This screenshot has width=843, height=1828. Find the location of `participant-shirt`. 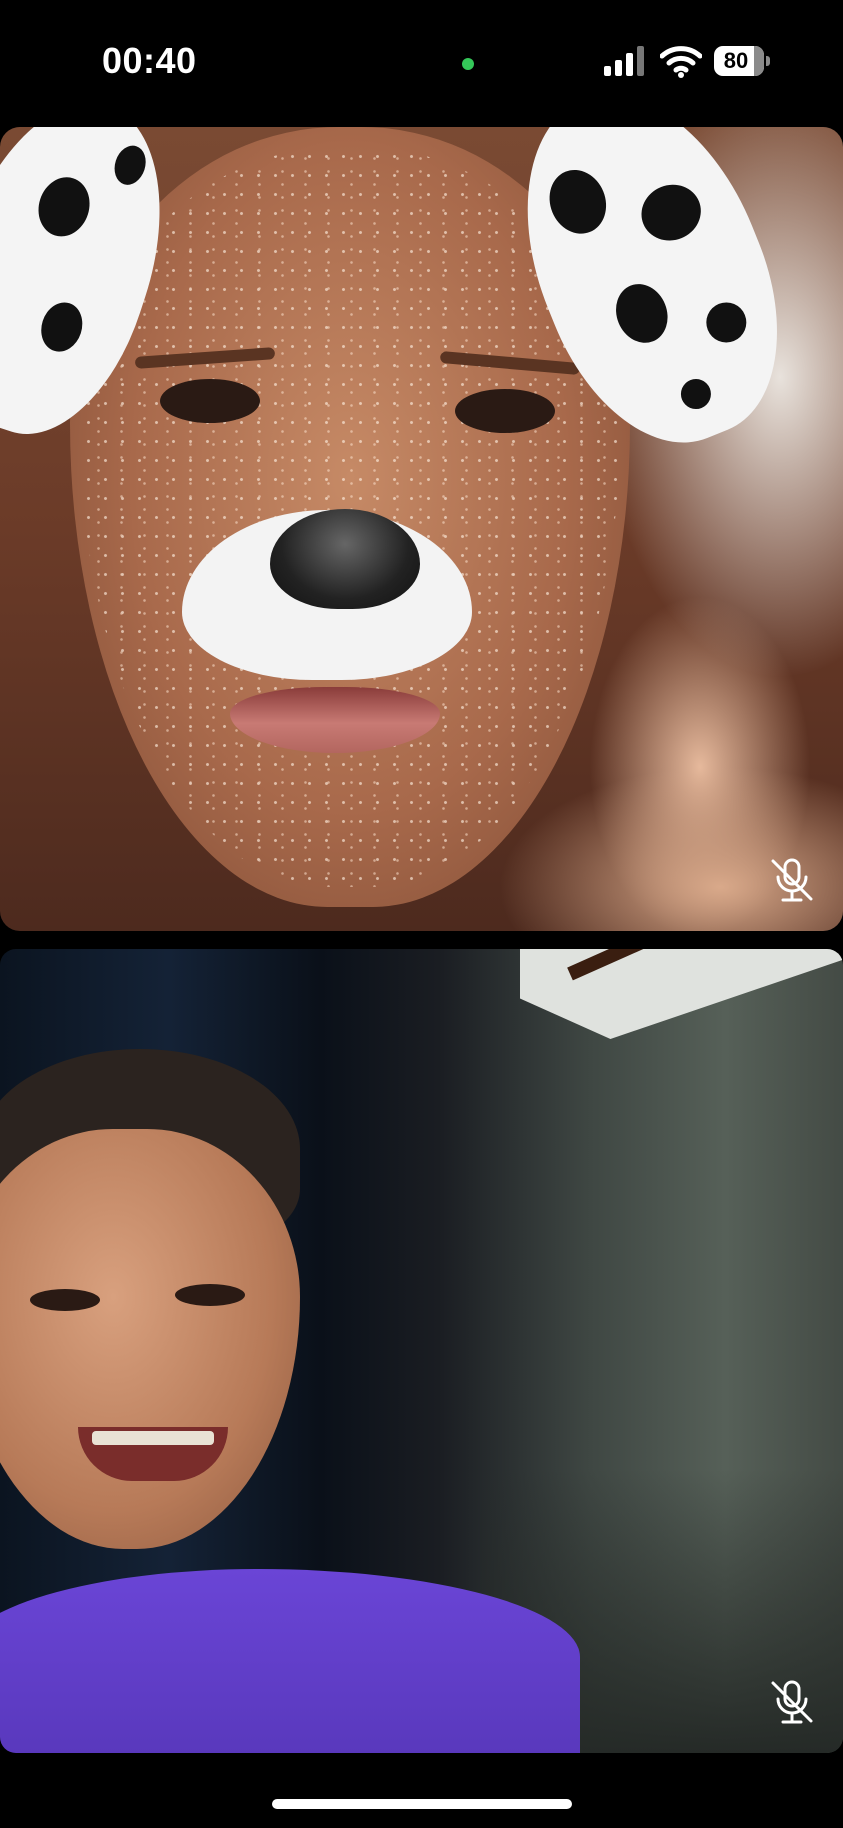

participant-shirt is located at coordinates (290, 1661).